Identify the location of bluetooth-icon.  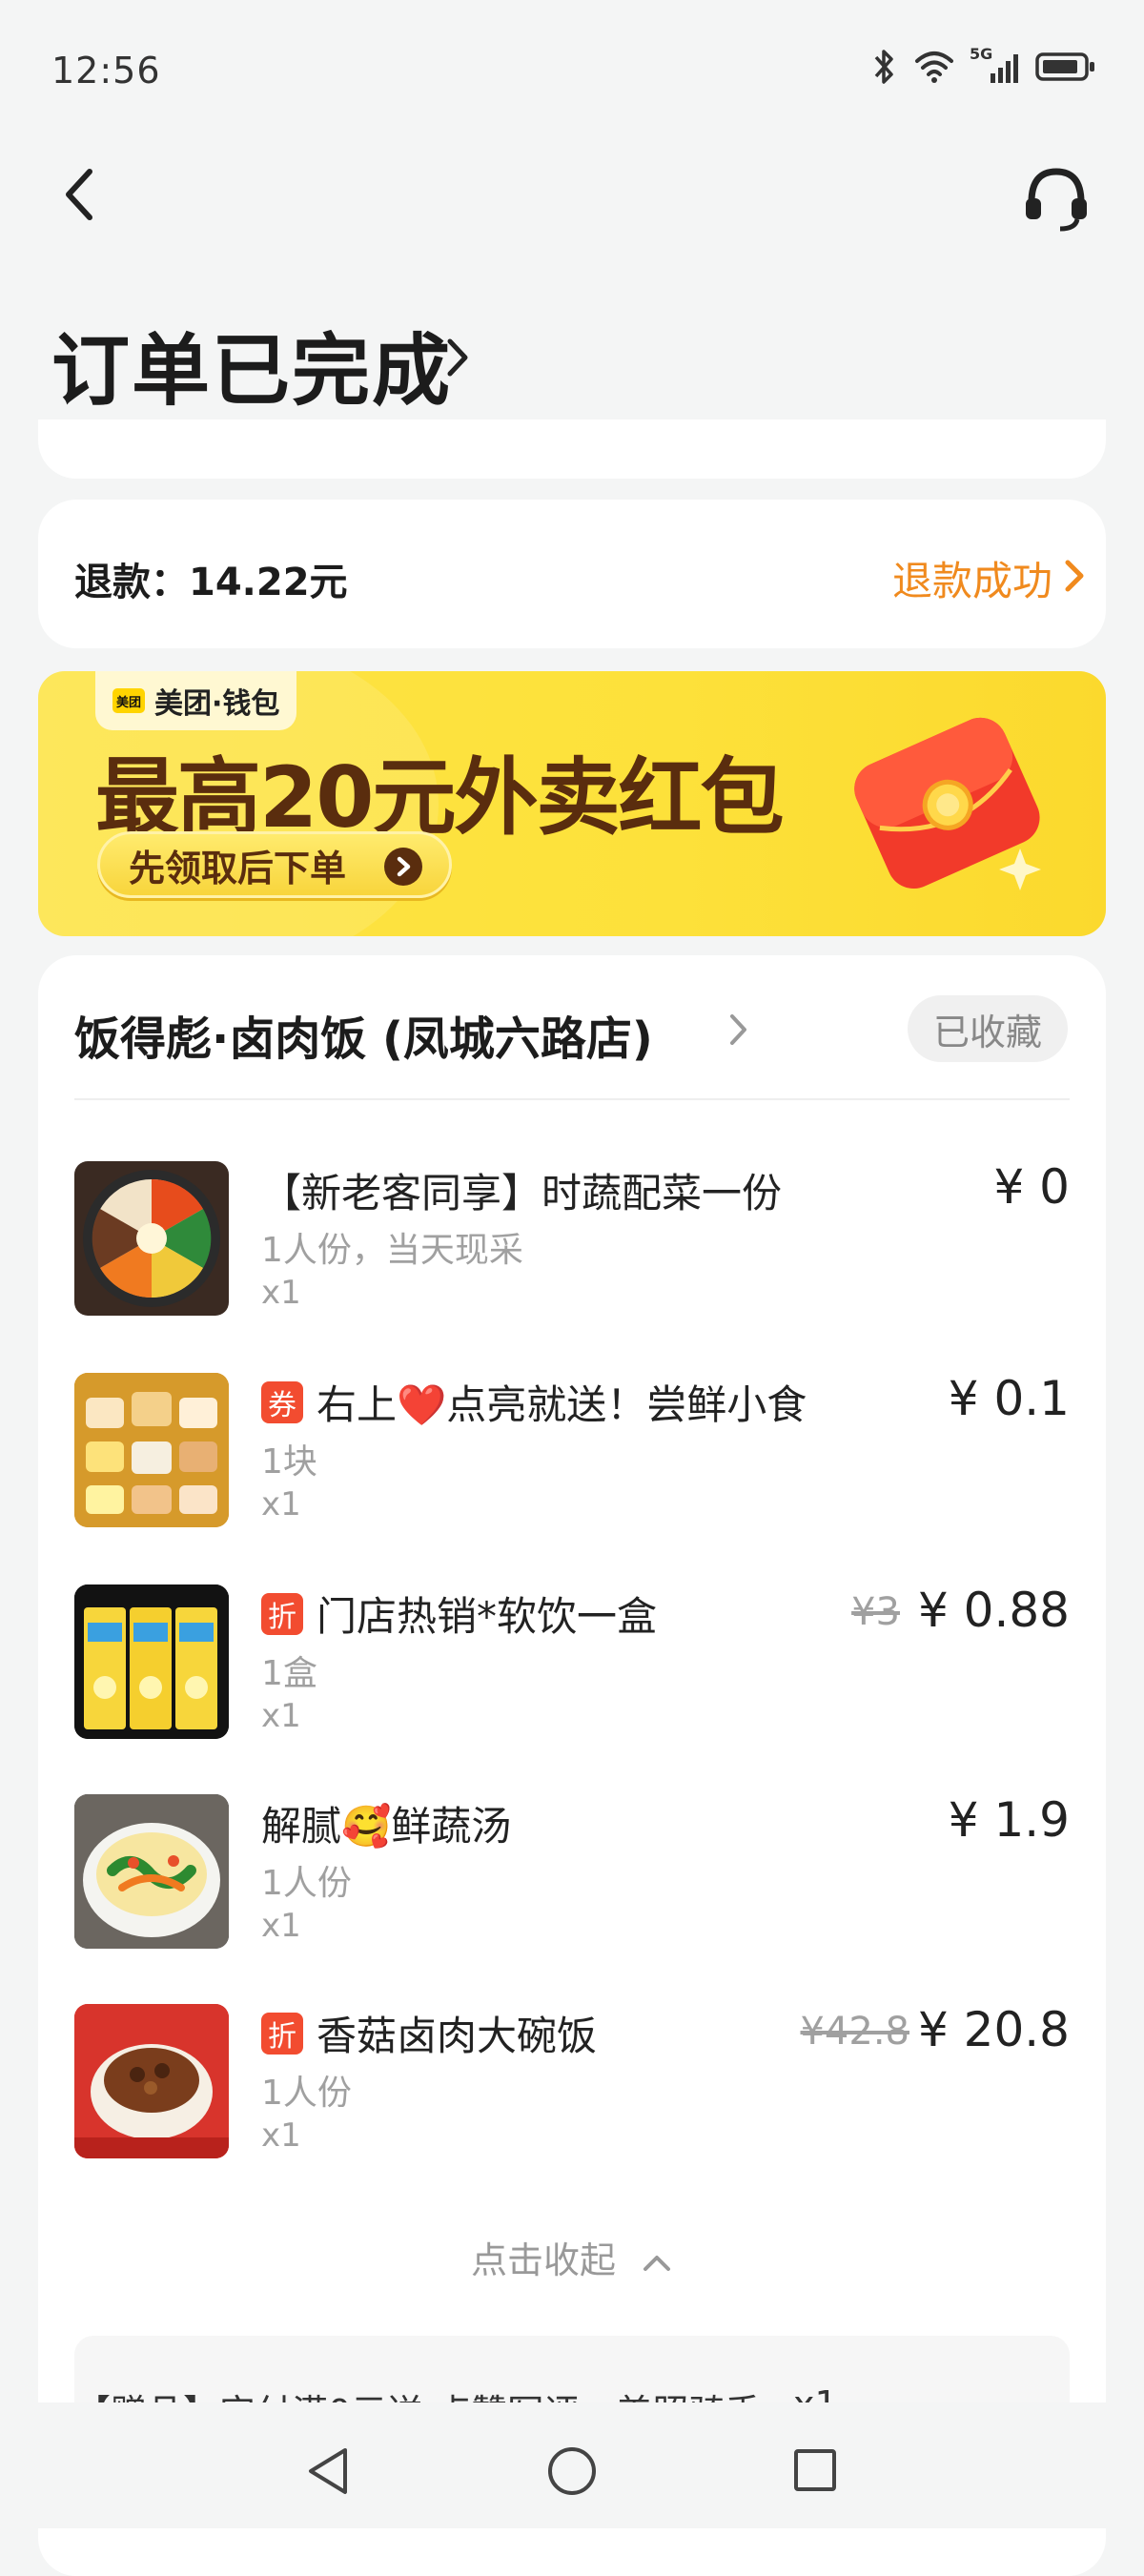
(883, 67).